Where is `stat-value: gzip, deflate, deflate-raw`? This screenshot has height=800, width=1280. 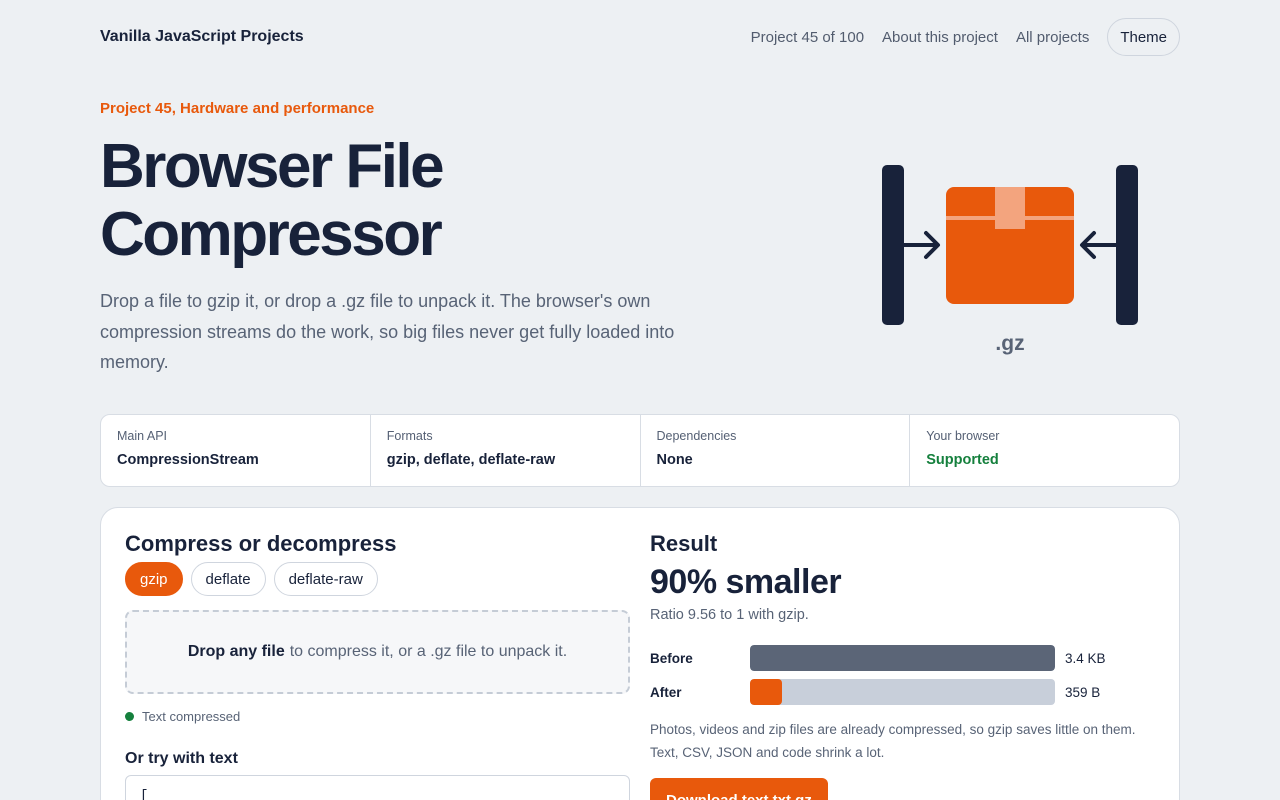
stat-value: gzip, deflate, deflate-raw is located at coordinates (471, 460).